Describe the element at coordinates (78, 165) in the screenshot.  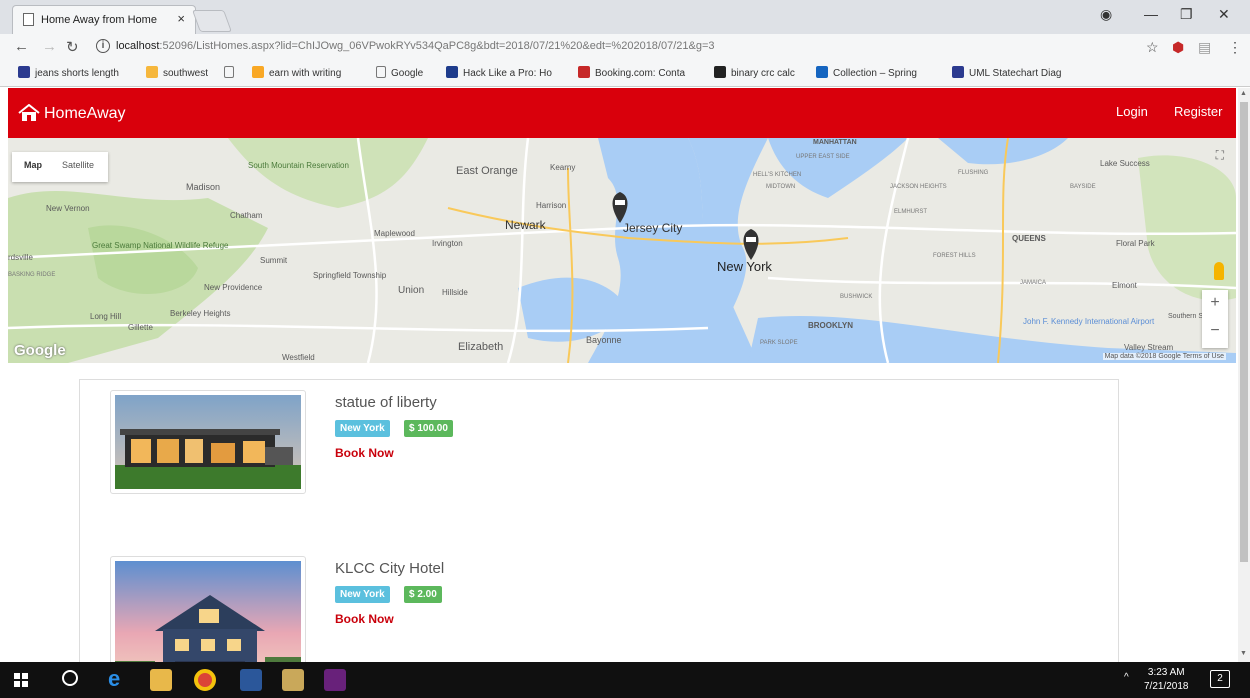
I see `map-type-satellite-button: Satellite` at that location.